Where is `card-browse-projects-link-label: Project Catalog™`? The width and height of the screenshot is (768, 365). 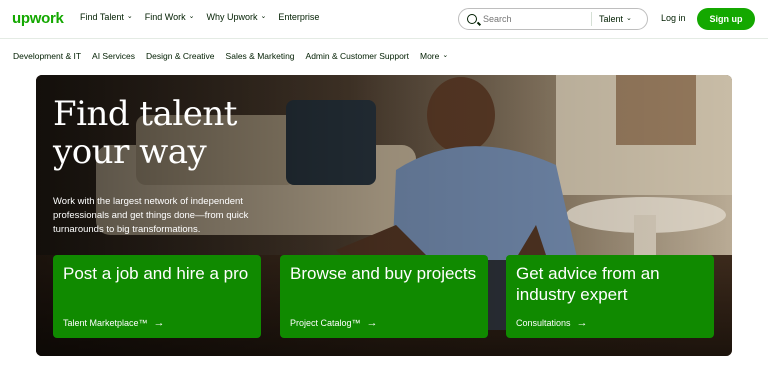
card-browse-projects-link-label: Project Catalog™ is located at coordinates (325, 323).